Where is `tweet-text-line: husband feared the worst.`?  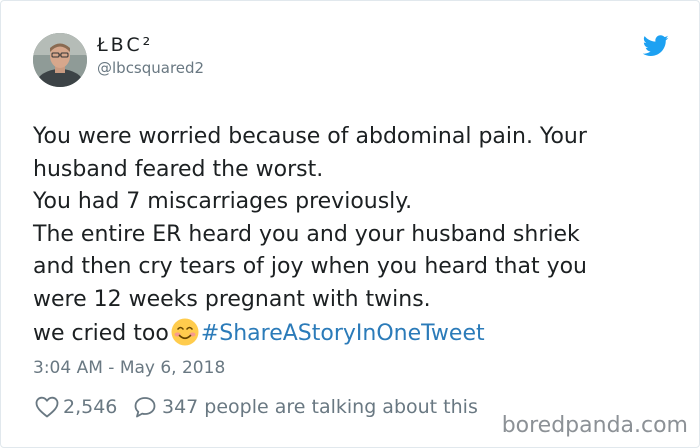 tweet-text-line: husband feared the worst. is located at coordinates (178, 169).